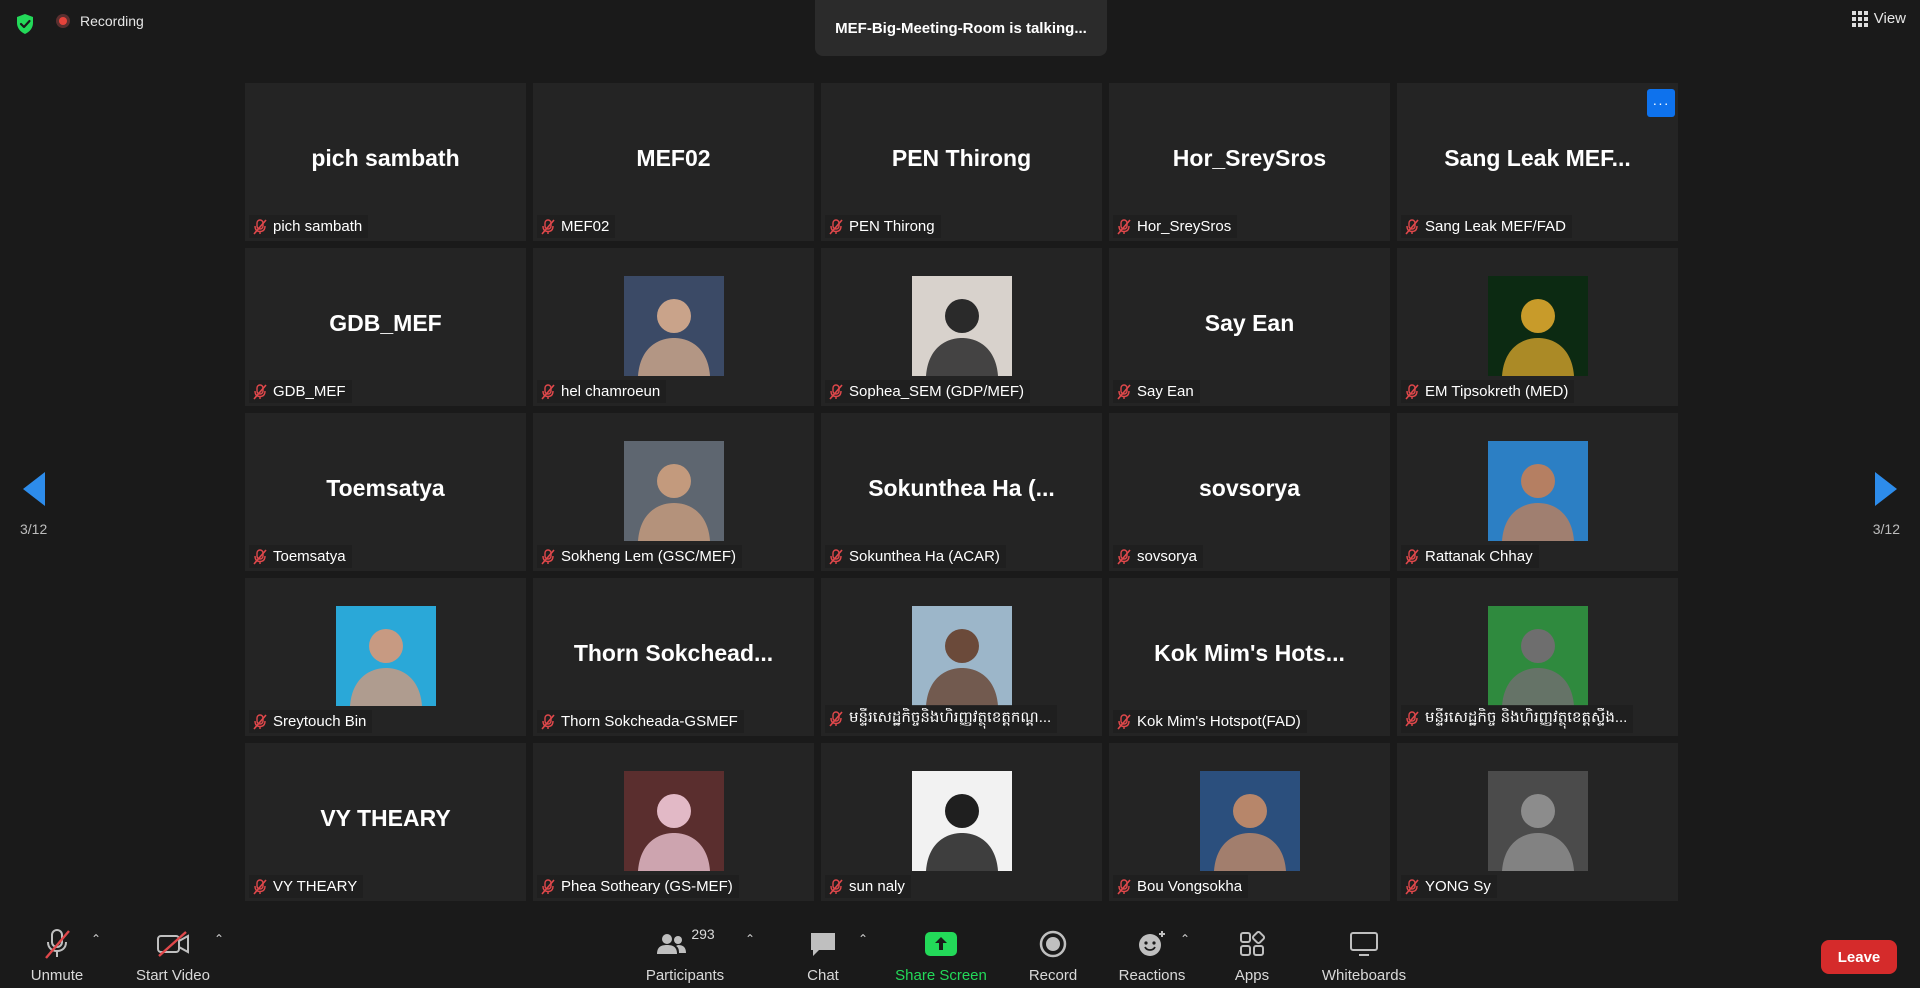  Describe the element at coordinates (863, 939) in the screenshot. I see `chat-caret-icon: ⌃` at that location.